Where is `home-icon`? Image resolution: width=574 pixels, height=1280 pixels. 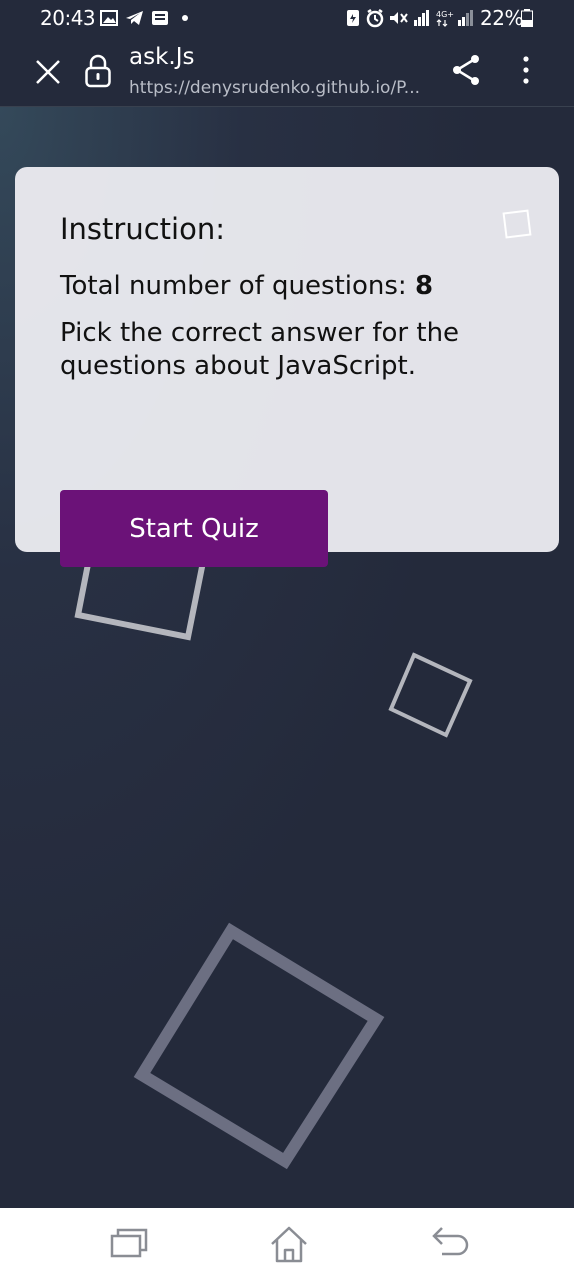 home-icon is located at coordinates (289, 1244).